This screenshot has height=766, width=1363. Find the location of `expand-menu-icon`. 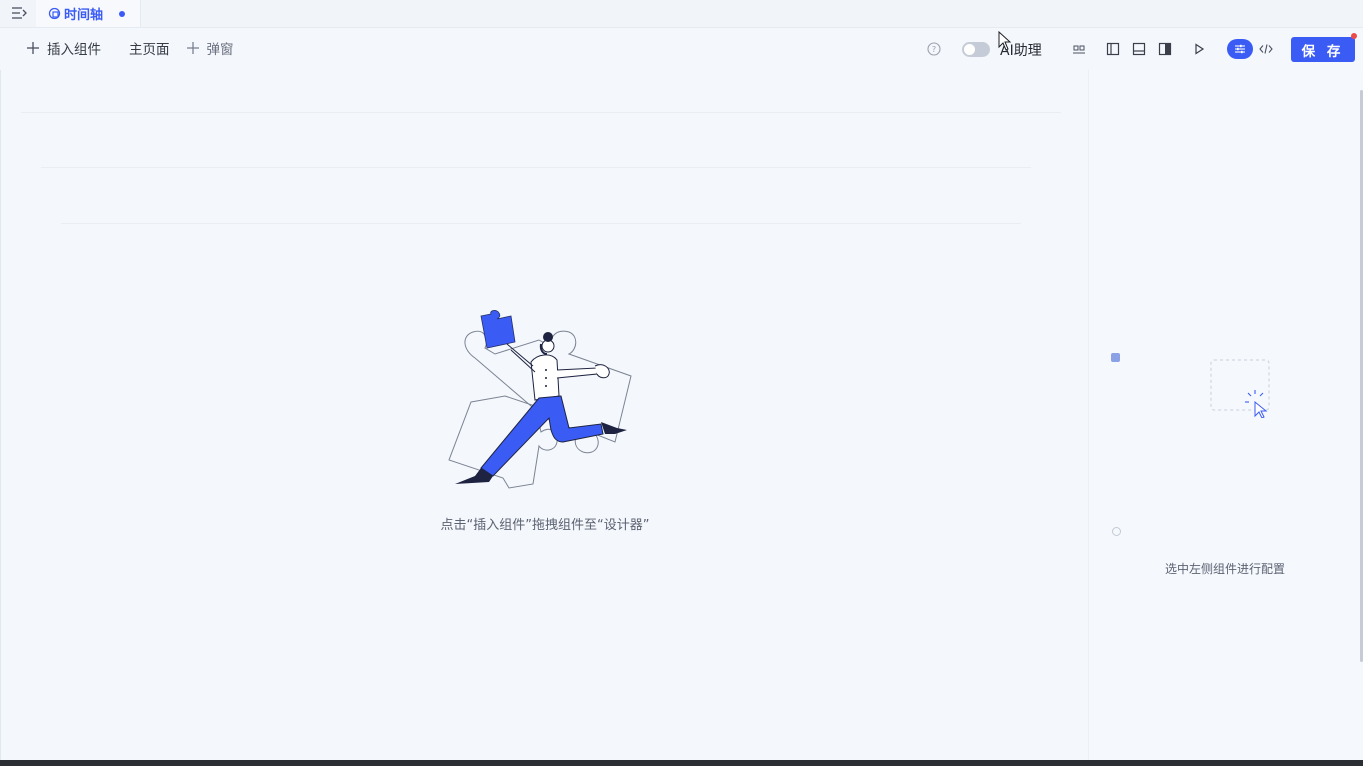

expand-menu-icon is located at coordinates (19, 13).